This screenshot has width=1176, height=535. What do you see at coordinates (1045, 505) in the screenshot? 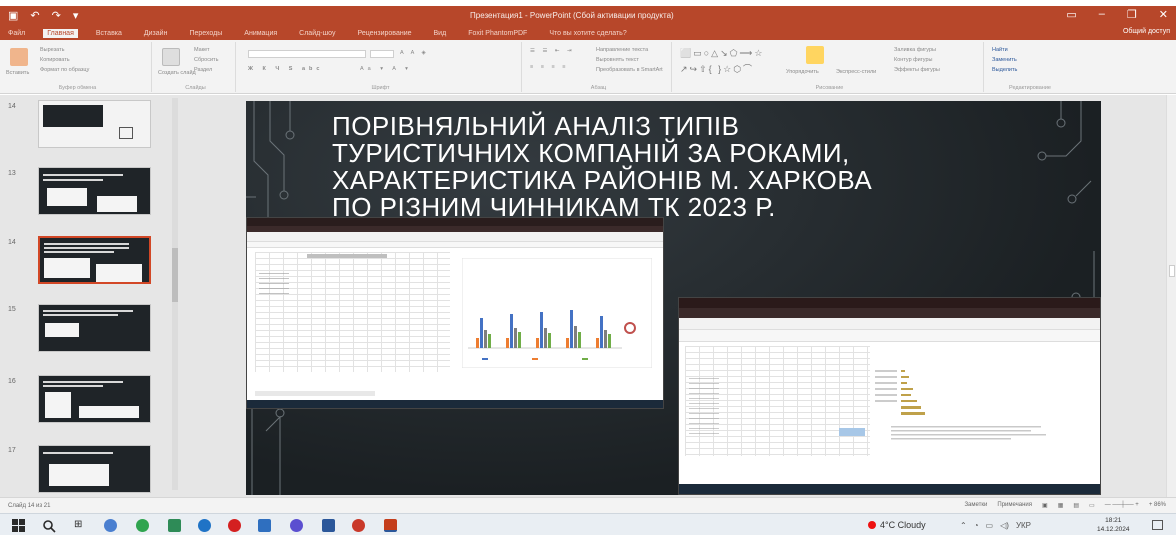
I see `normal-view-icon: ▣` at bounding box center [1045, 505].